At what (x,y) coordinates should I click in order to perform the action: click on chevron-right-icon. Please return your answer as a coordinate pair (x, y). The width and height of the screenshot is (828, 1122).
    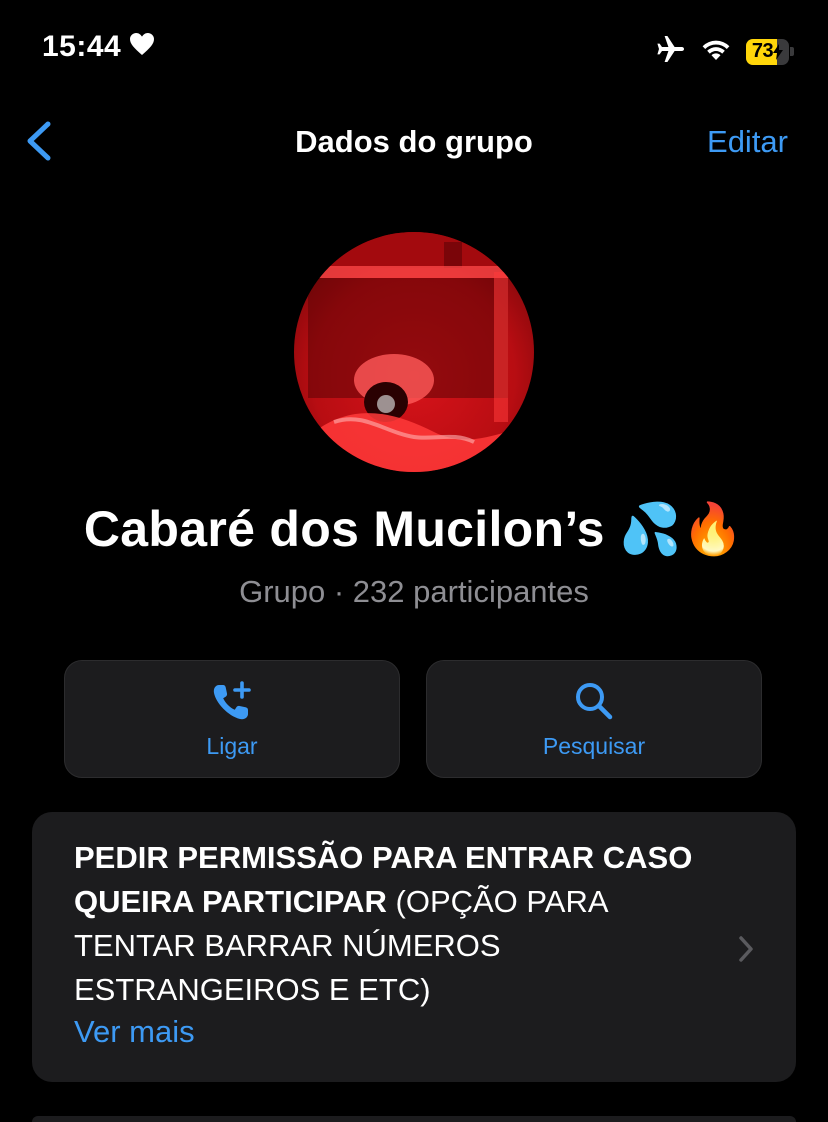
    Looking at the image, I should click on (746, 951).